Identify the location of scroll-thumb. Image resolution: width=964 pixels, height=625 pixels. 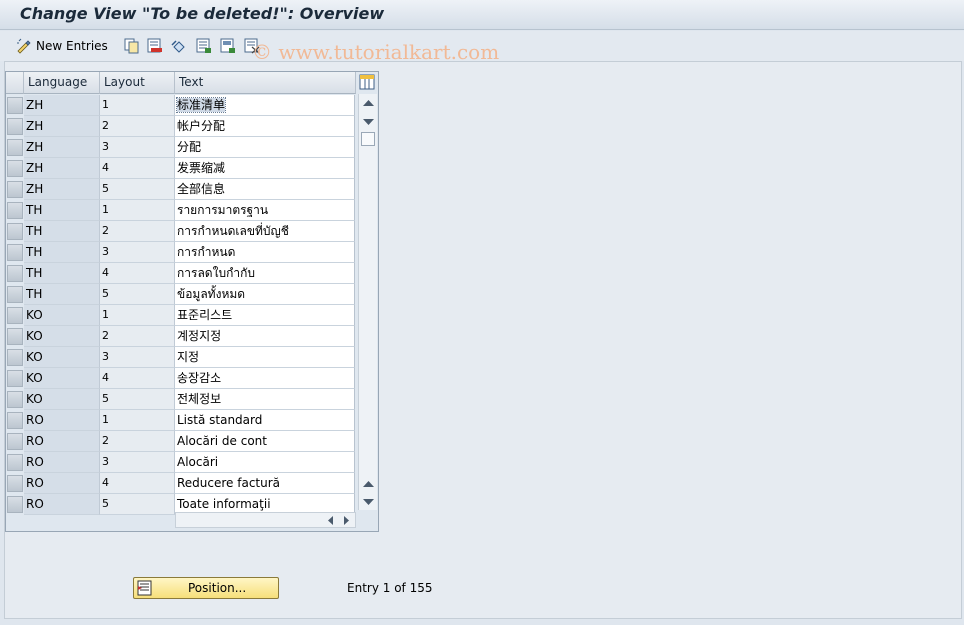
(368, 139).